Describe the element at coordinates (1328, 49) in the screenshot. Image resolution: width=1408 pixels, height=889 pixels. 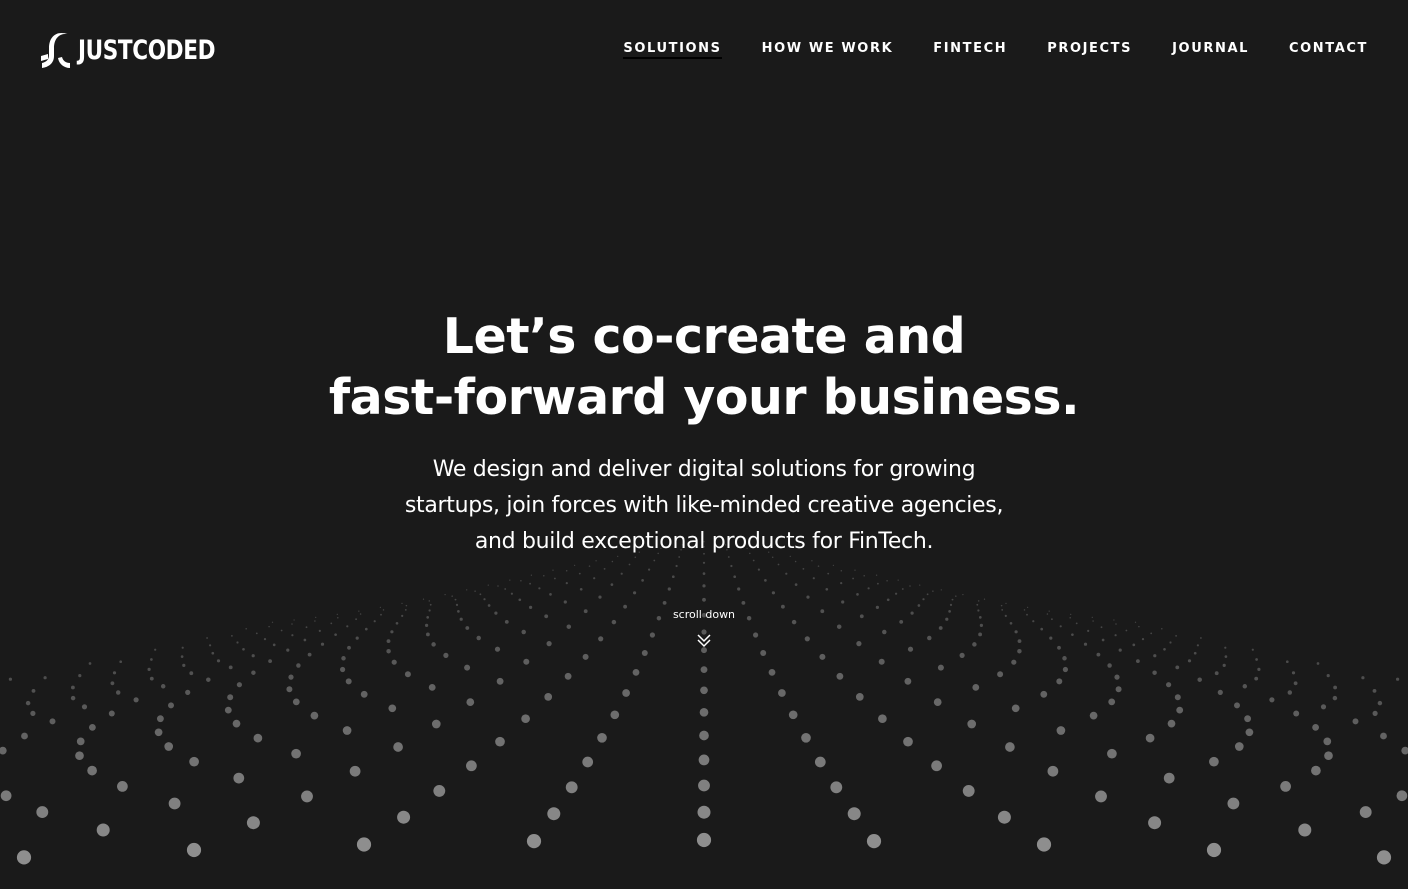
I see `nav-item-contact: CONTACT` at that location.